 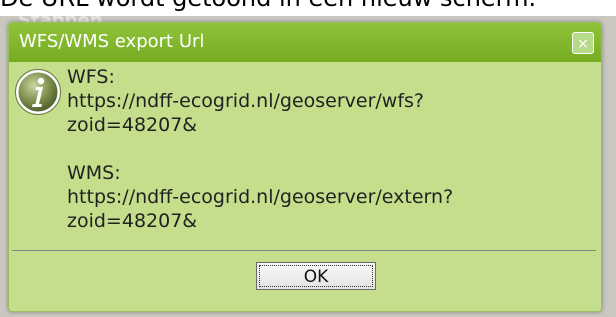 I want to click on dialog-title: WFS/WMS export Url, so click(x=112, y=41).